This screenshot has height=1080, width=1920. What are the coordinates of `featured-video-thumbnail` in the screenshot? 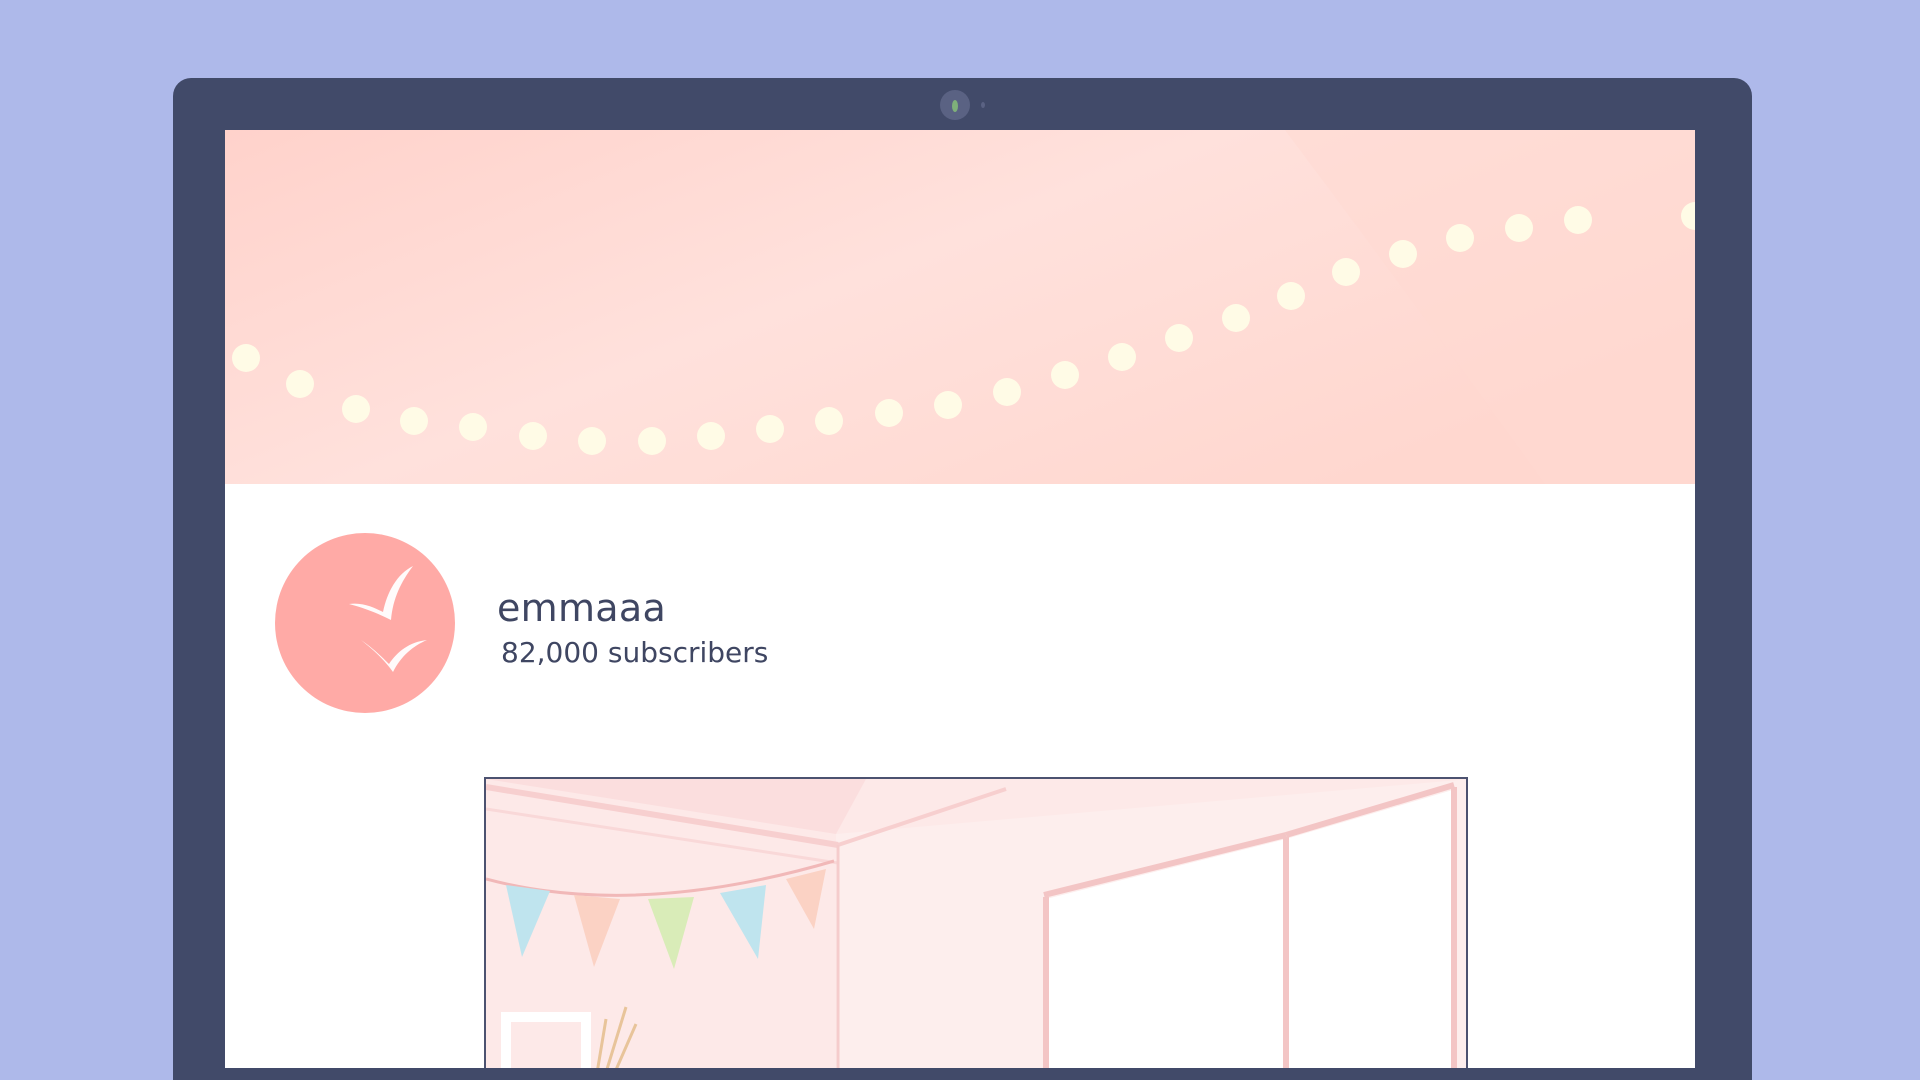 It's located at (976, 922).